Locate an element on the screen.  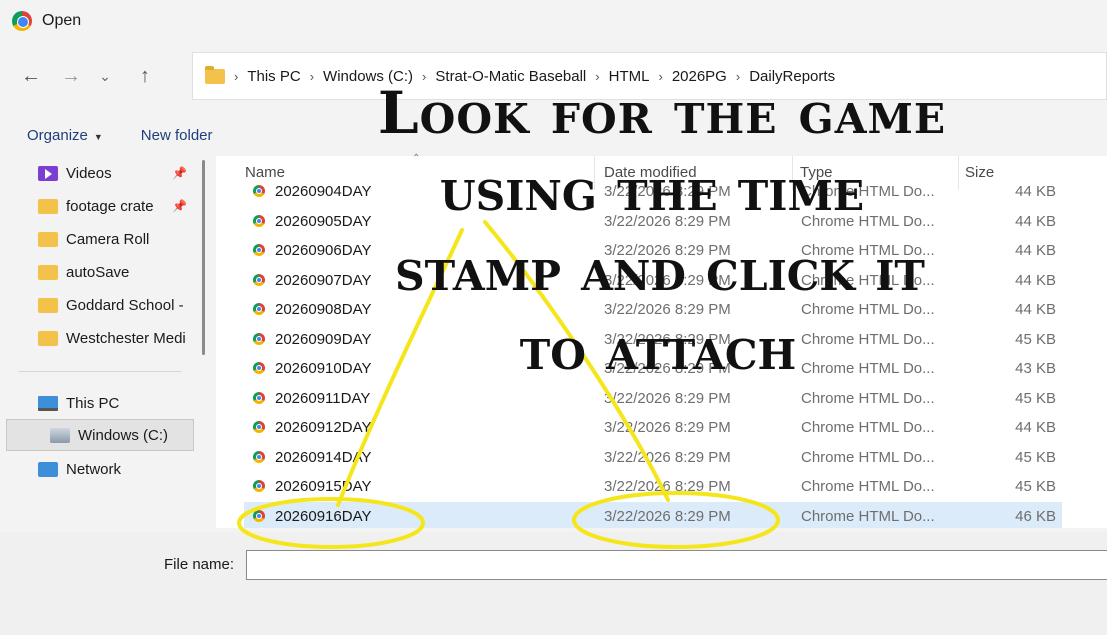
sidebar-item-label: This PC is located at coordinates (93, 403).